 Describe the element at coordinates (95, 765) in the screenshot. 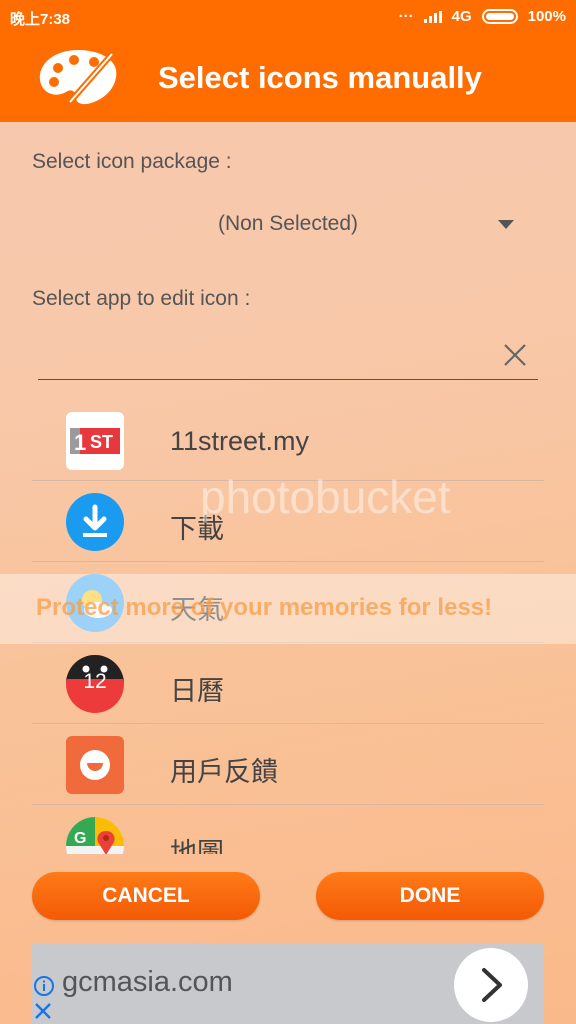

I see `feedback-icon` at that location.